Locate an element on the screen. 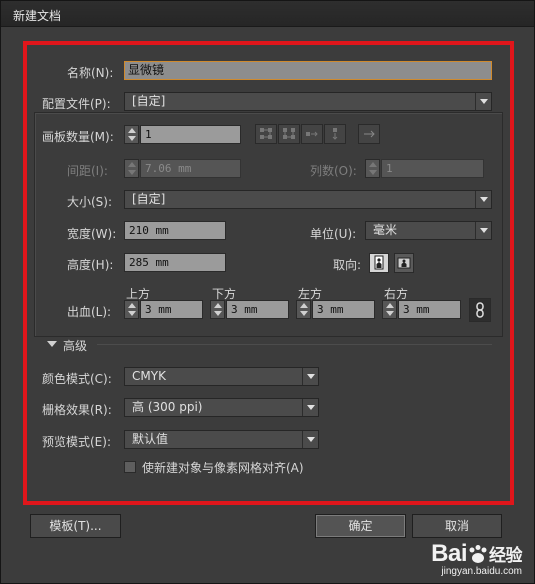 The width and height of the screenshot is (535, 584). bleed-right-stepper is located at coordinates (389, 309).